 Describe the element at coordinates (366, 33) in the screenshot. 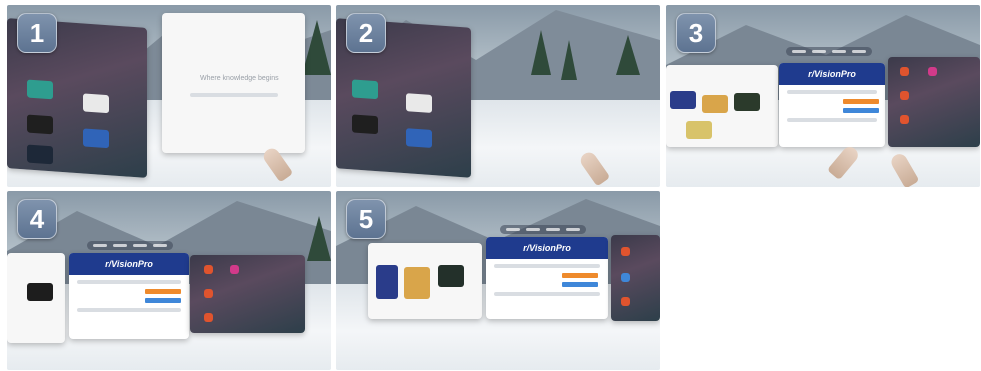

I see `step-number-badge: 2` at that location.